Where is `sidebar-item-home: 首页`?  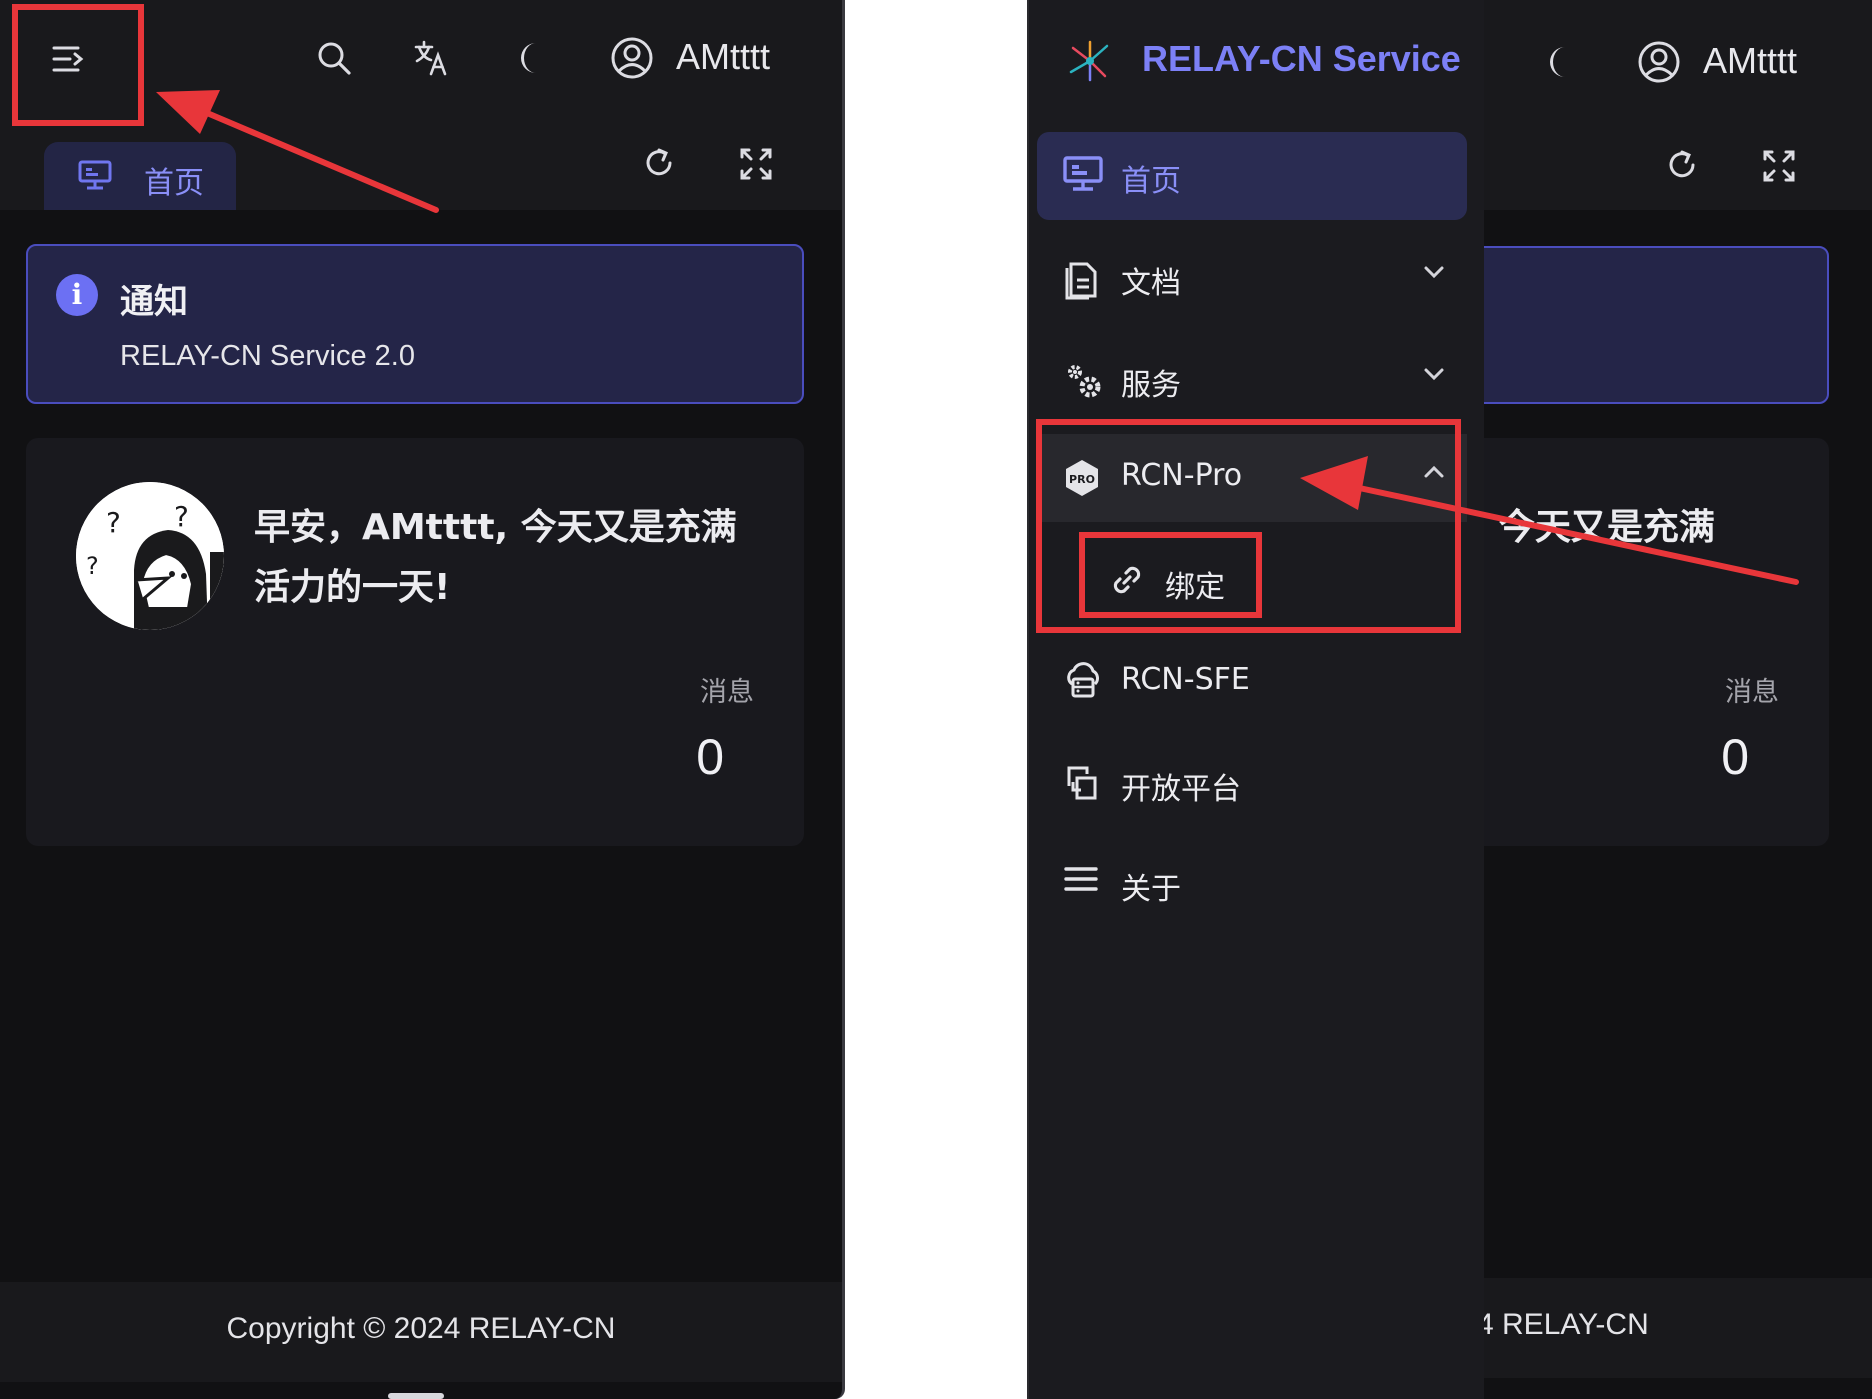 sidebar-item-home: 首页 is located at coordinates (1252, 176).